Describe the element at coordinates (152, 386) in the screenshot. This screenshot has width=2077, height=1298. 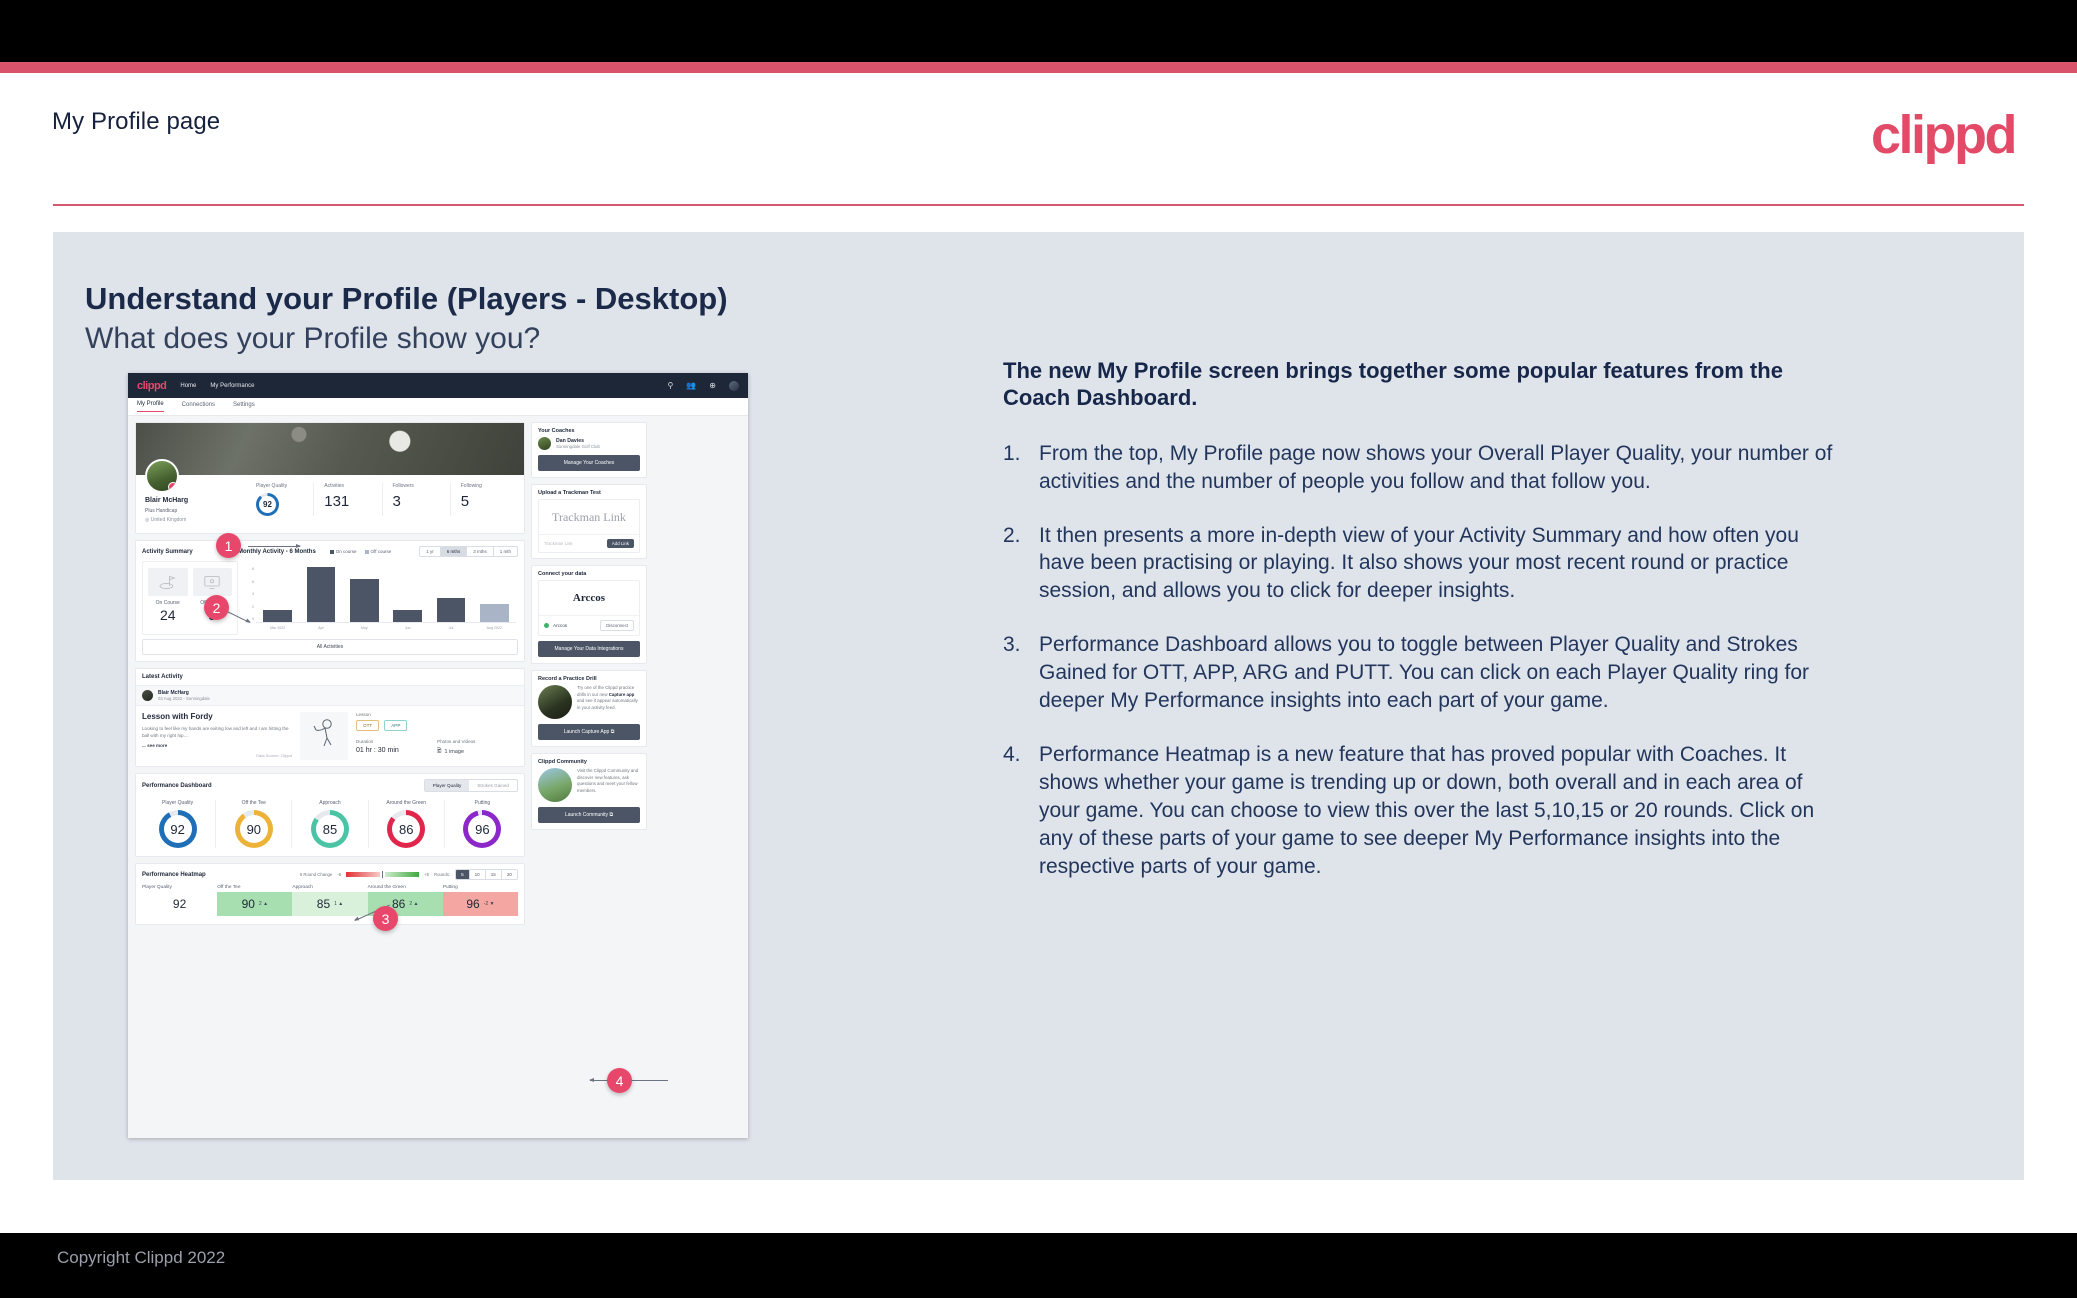
I see `app-brand-logo: clippd` at that location.